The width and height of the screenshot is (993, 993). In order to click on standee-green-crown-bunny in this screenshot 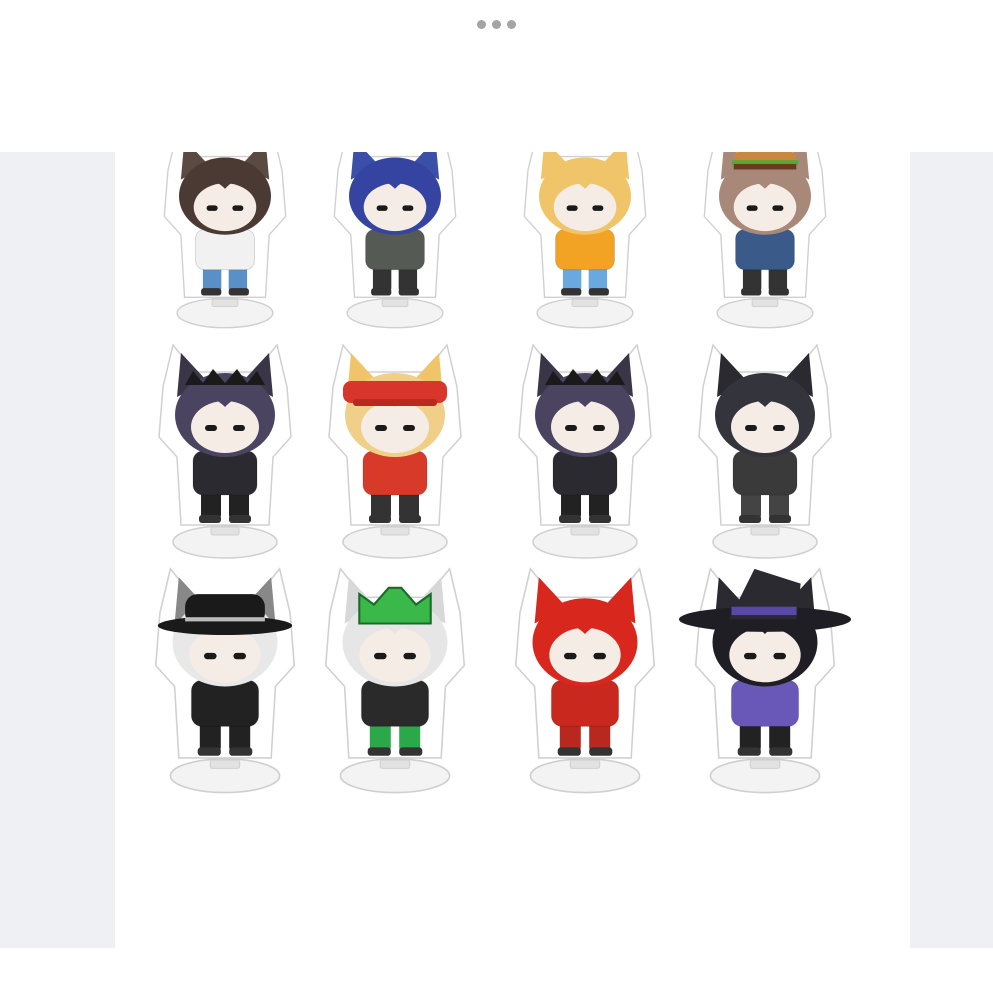, I will do `click(395, 680)`.